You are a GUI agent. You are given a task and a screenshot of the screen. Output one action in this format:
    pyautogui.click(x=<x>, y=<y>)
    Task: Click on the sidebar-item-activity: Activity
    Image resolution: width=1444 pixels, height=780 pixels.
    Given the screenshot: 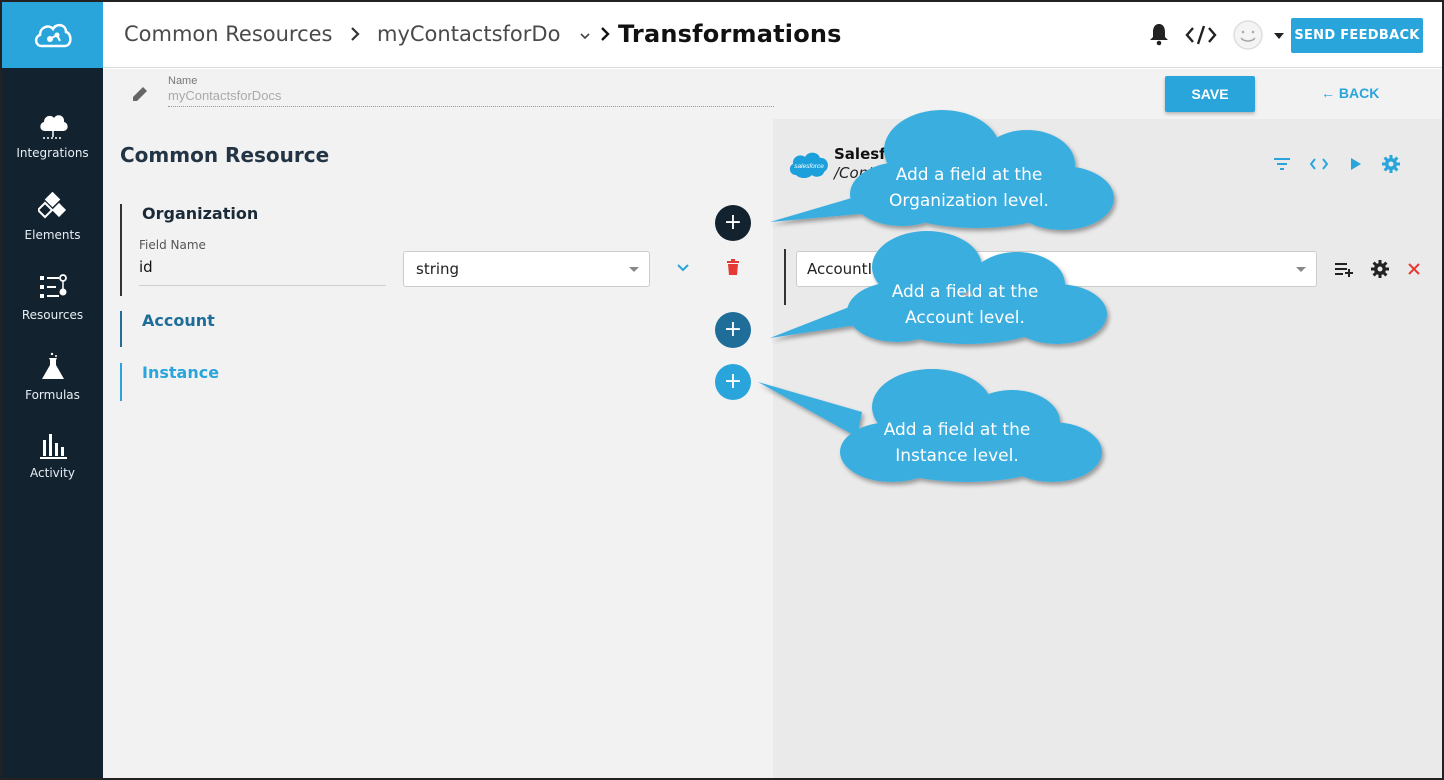 What is the action you would take?
    pyautogui.click(x=52, y=467)
    